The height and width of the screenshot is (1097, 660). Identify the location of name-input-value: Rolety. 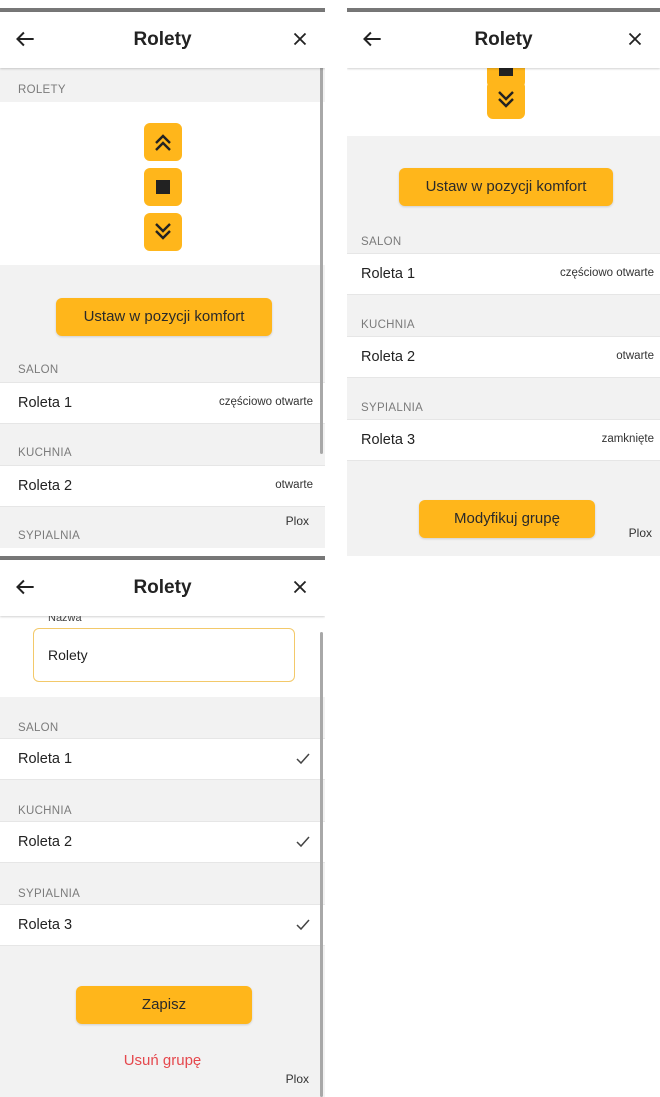
(68, 655).